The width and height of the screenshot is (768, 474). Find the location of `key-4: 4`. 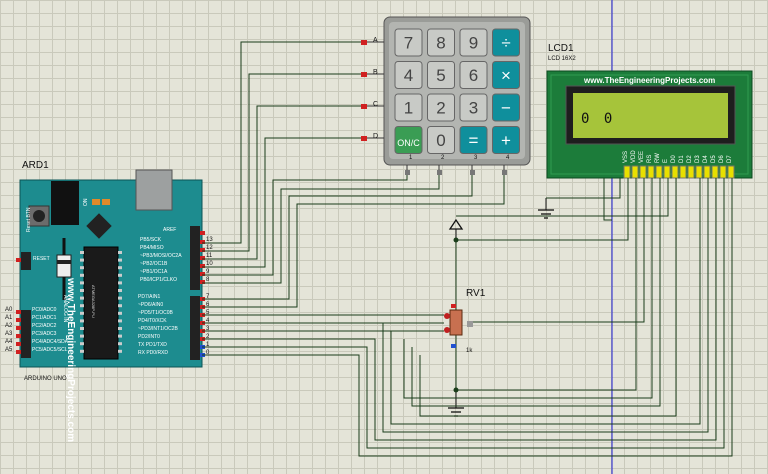

key-4: 4 is located at coordinates (408, 75).